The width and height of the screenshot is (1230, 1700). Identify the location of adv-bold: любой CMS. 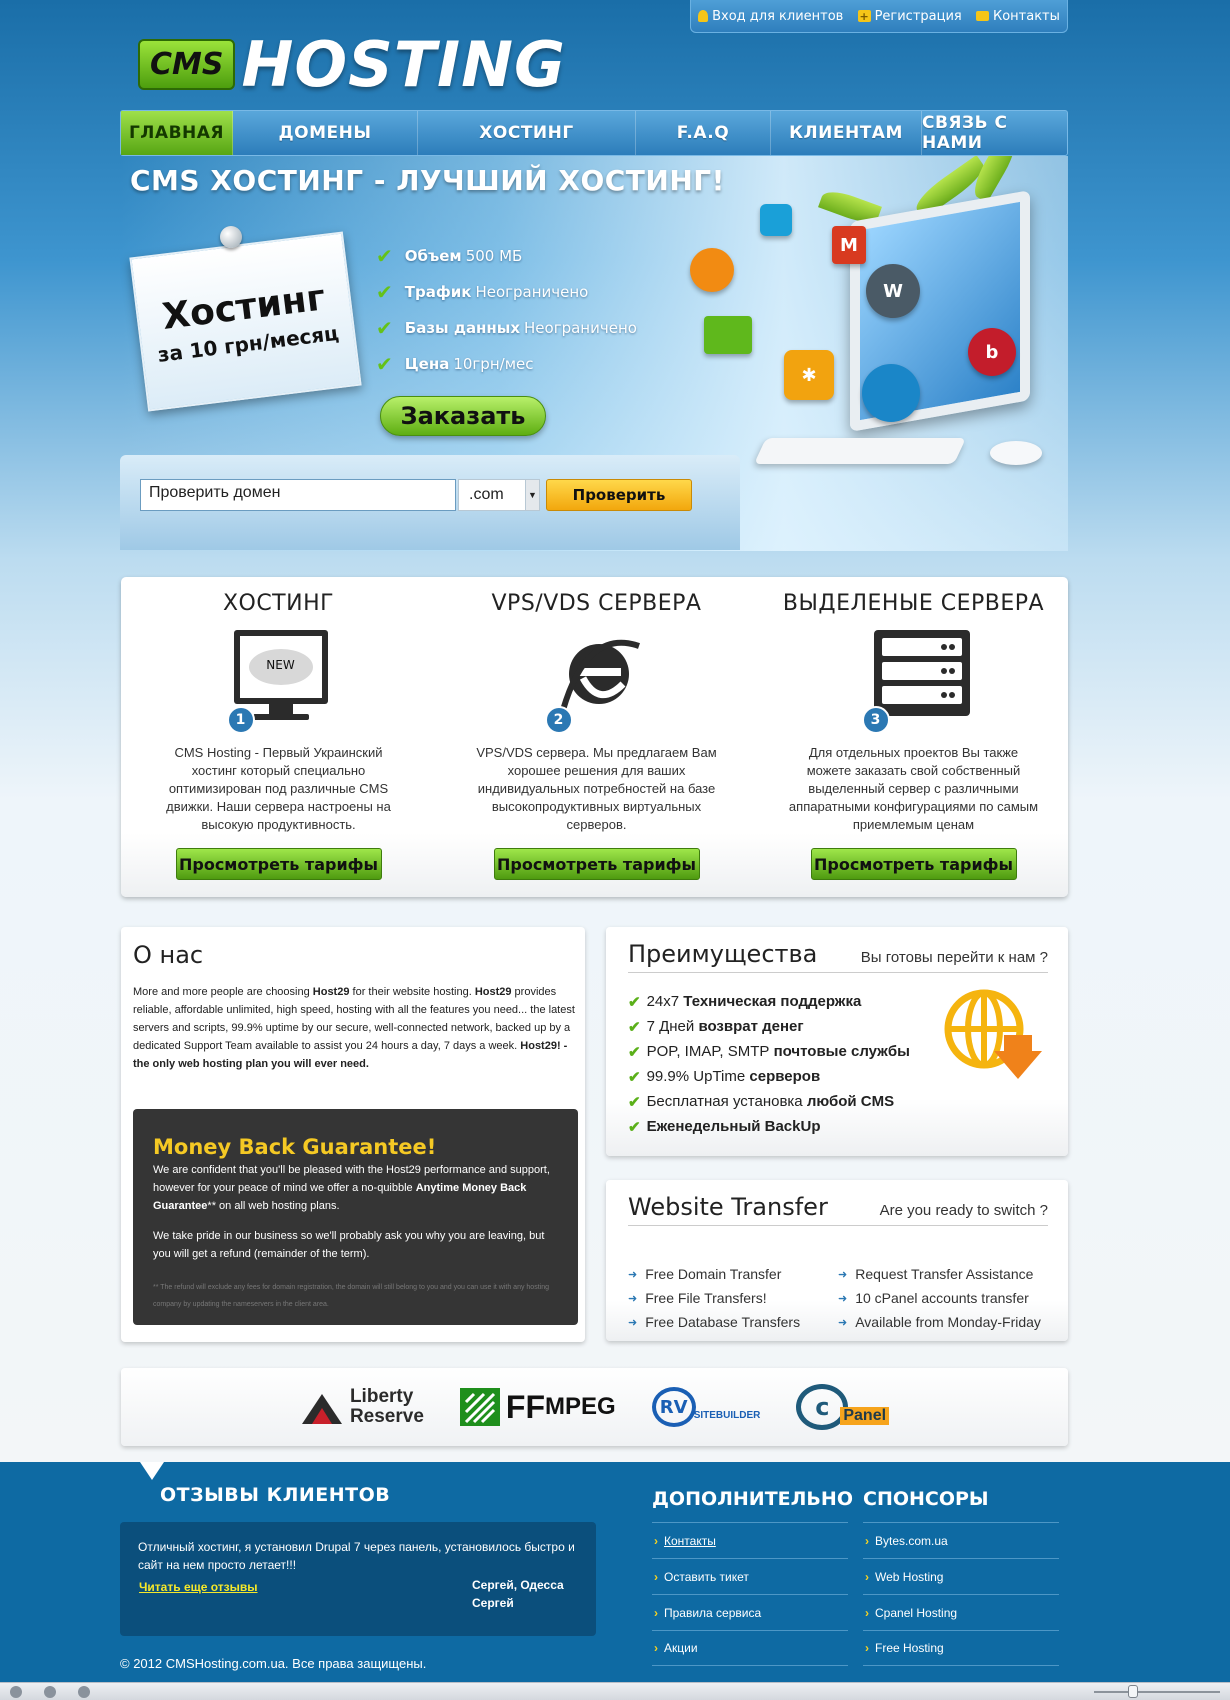
(850, 1101).